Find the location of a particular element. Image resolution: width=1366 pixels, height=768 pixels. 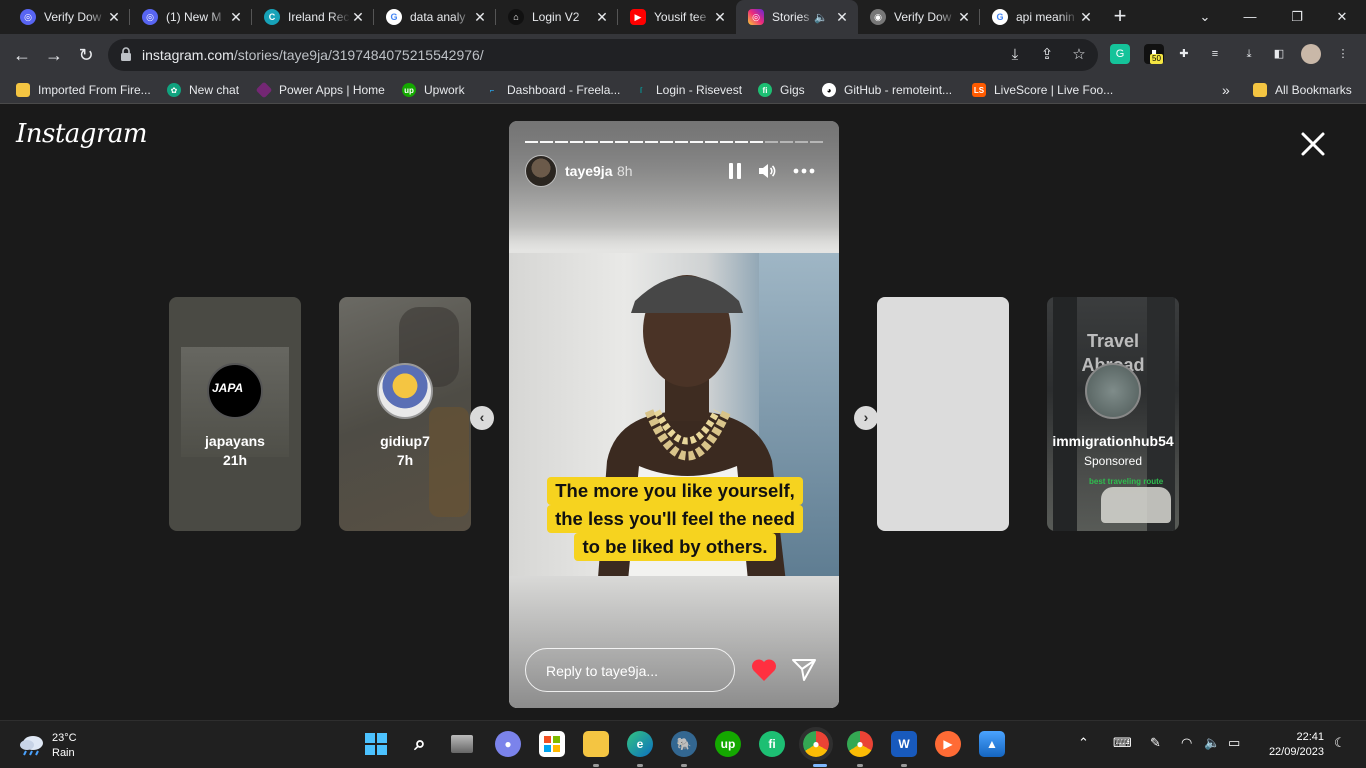

send-icon is located at coordinates (804, 670).